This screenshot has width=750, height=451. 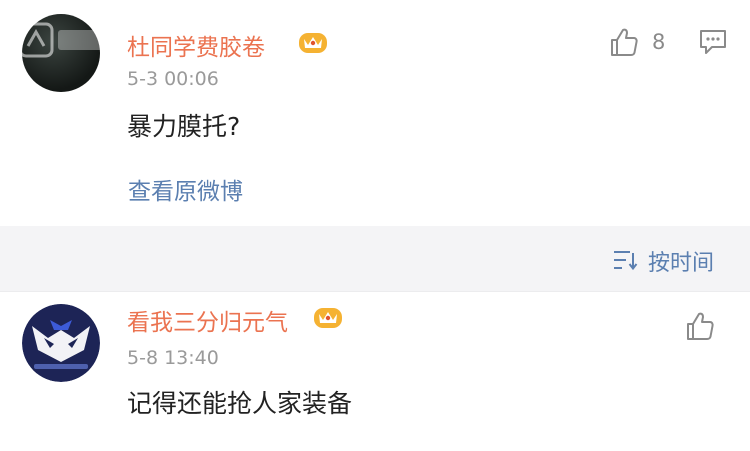 I want to click on comment-text: 记得还能抢人家装备, so click(x=240, y=403).